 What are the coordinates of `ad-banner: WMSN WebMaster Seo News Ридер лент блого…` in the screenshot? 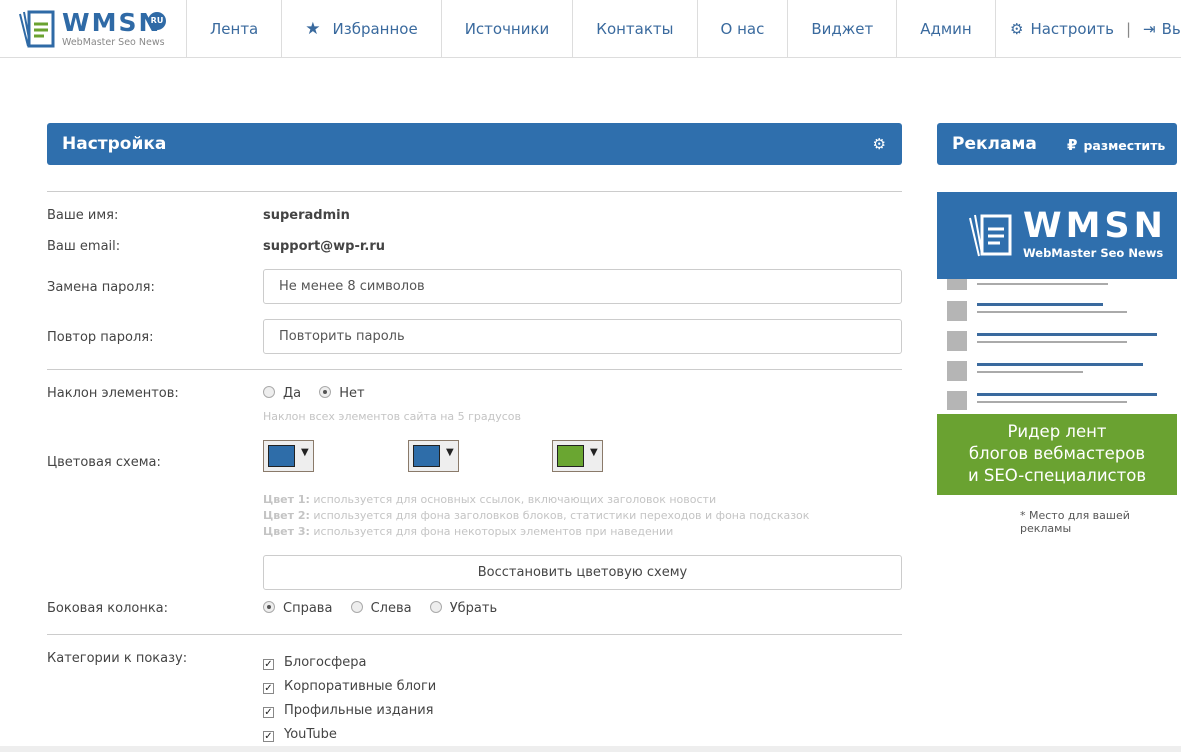 It's located at (1057, 343).